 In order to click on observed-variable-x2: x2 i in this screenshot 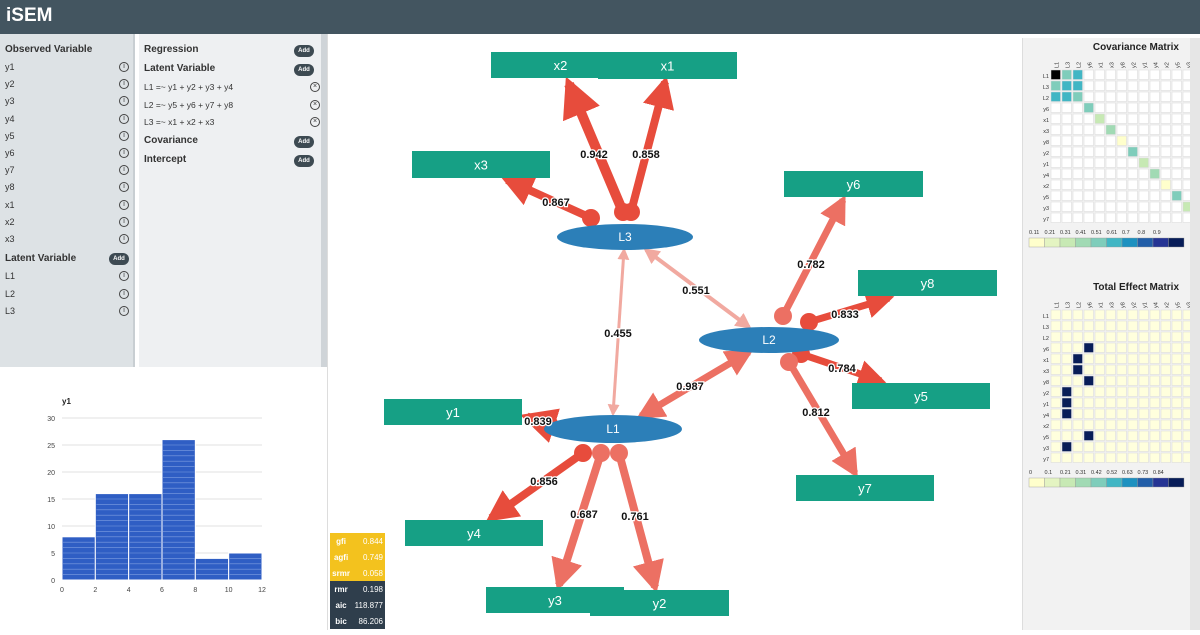, I will do `click(67, 223)`.